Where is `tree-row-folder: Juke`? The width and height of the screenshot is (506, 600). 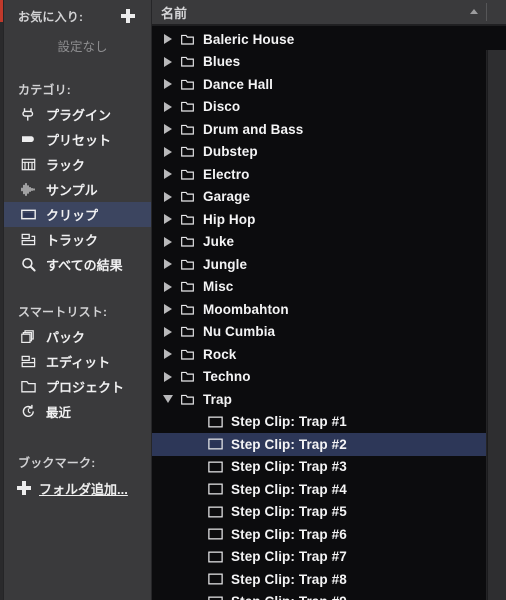
tree-row-folder: Juke is located at coordinates (329, 242).